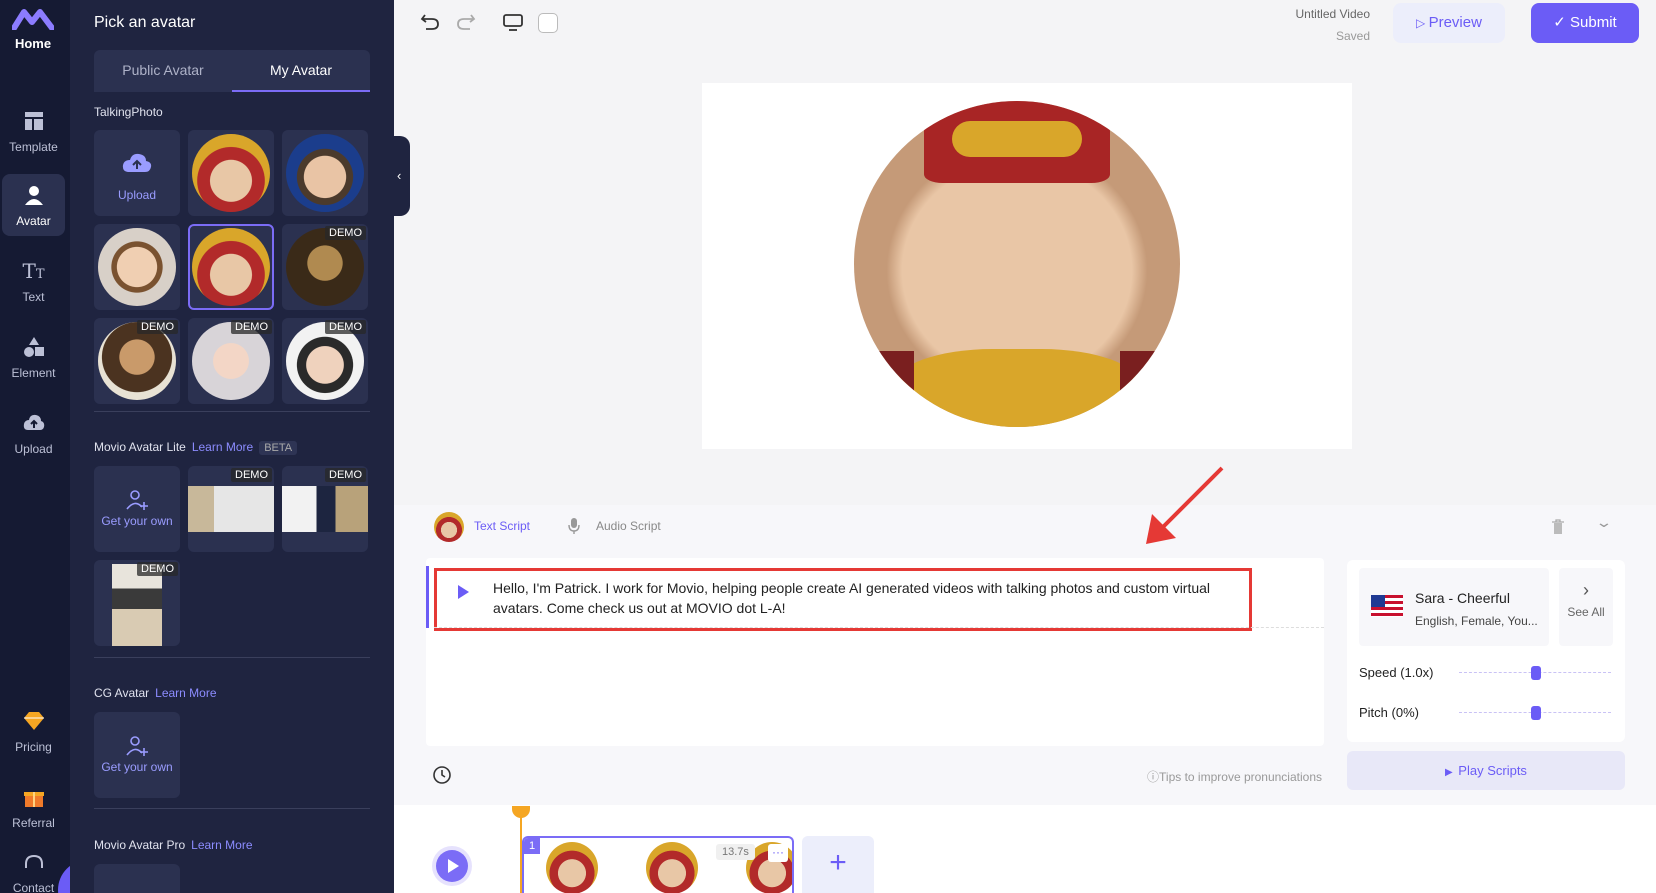  I want to click on tips-label: Tips to improve pronunciations, so click(1240, 777).